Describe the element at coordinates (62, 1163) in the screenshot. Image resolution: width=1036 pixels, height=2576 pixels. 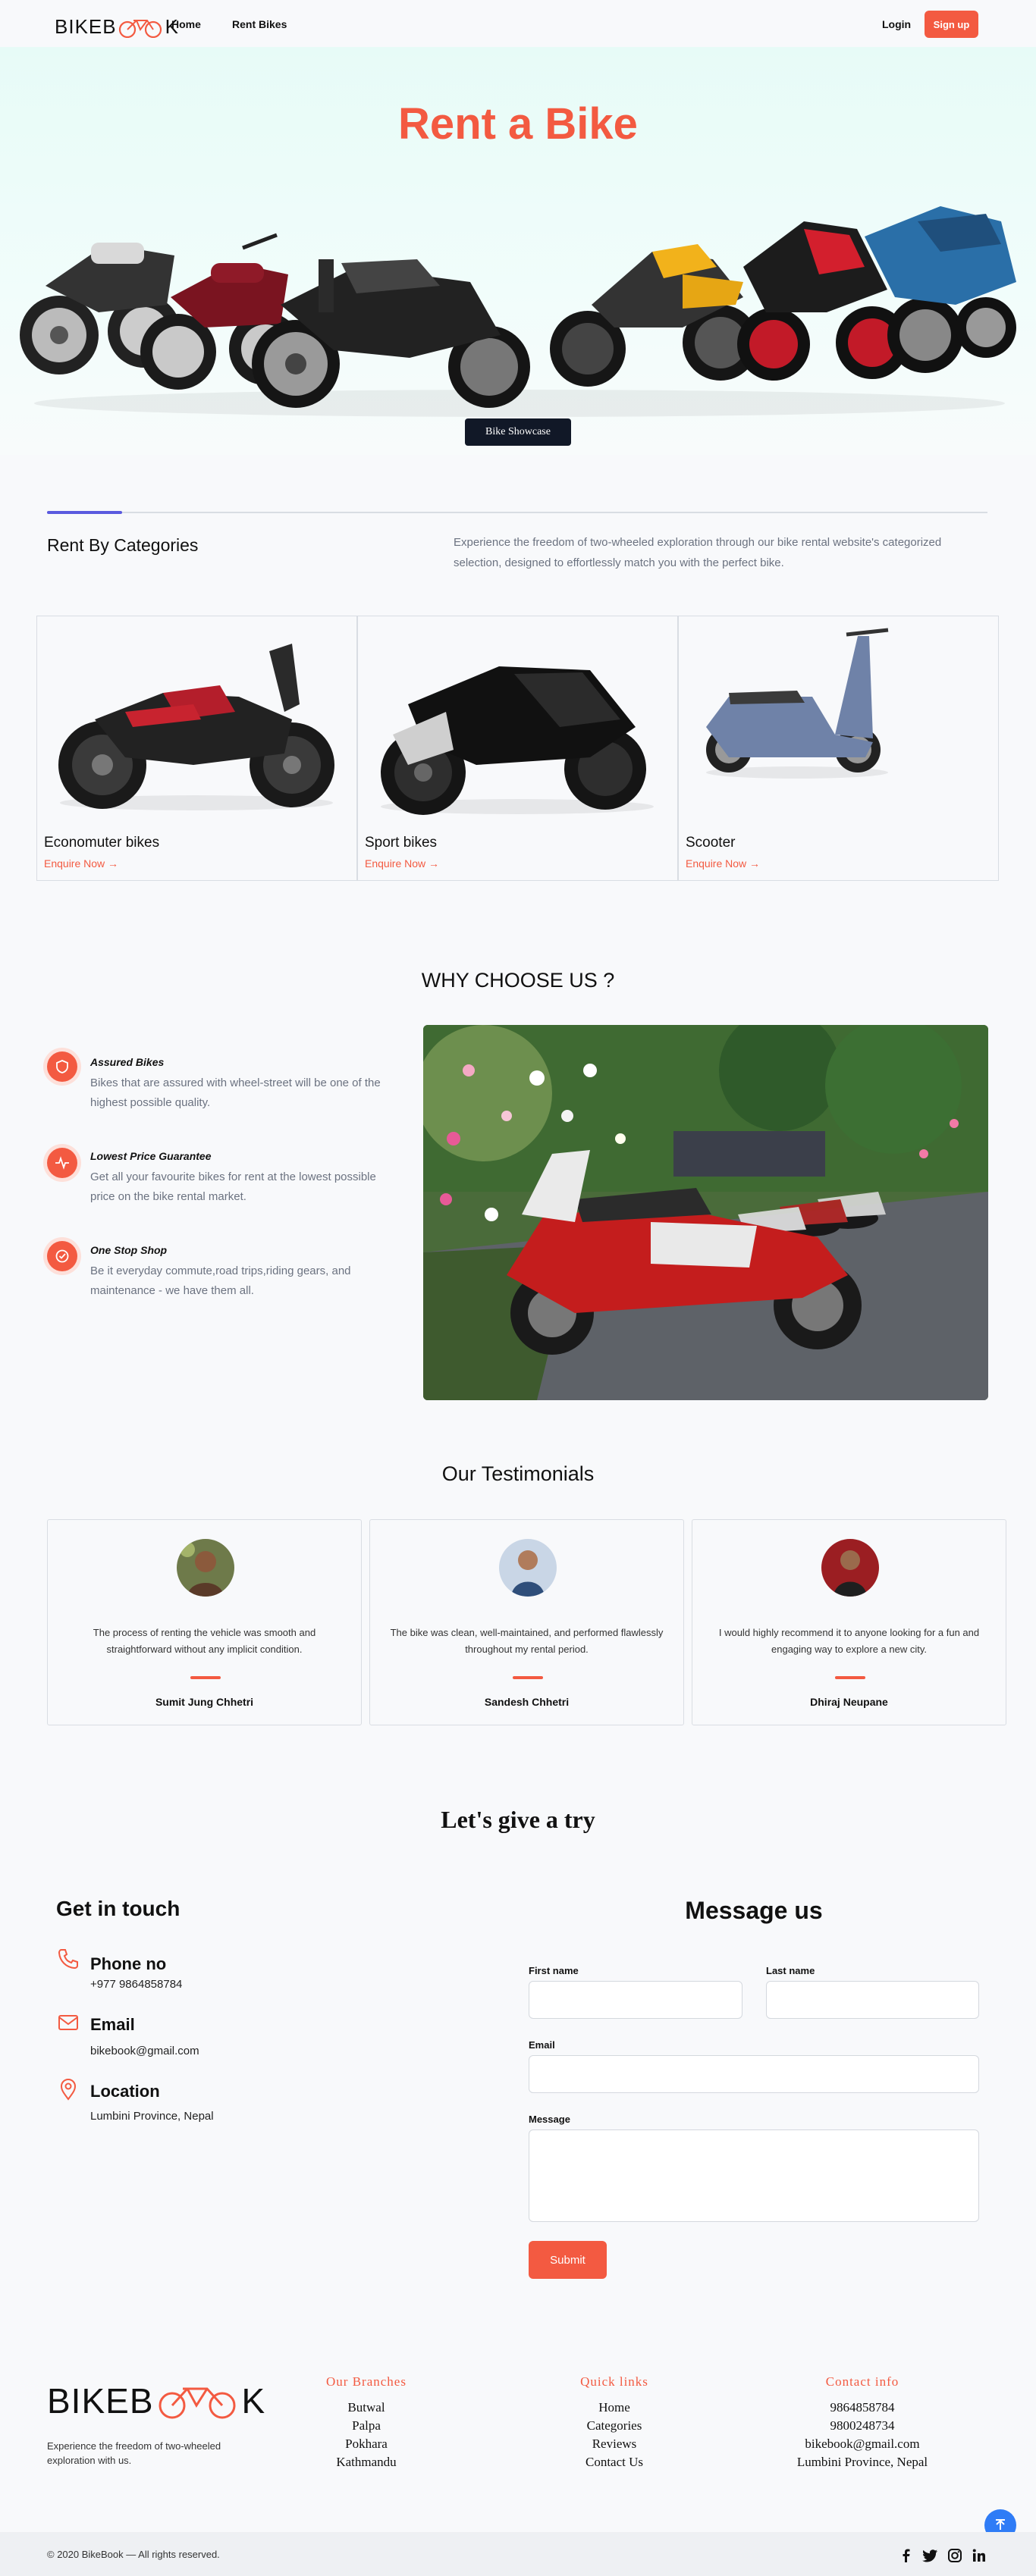
I see `activity-pulse-icon` at that location.